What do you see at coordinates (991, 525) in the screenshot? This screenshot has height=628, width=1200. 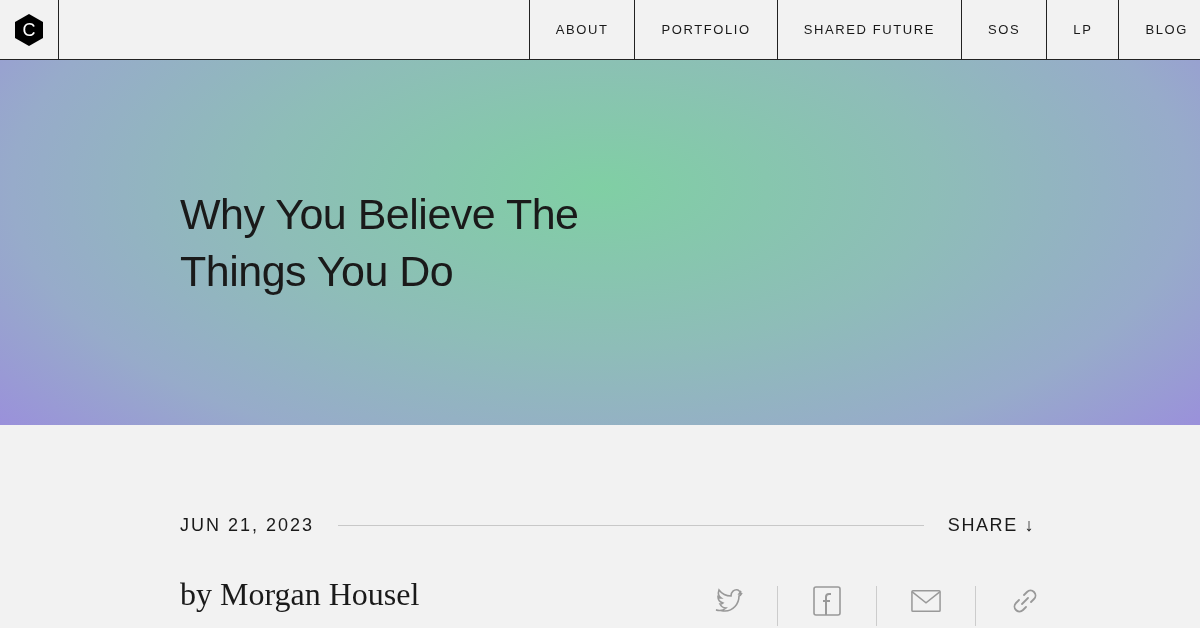 I see `share-link: SHARE ↓` at bounding box center [991, 525].